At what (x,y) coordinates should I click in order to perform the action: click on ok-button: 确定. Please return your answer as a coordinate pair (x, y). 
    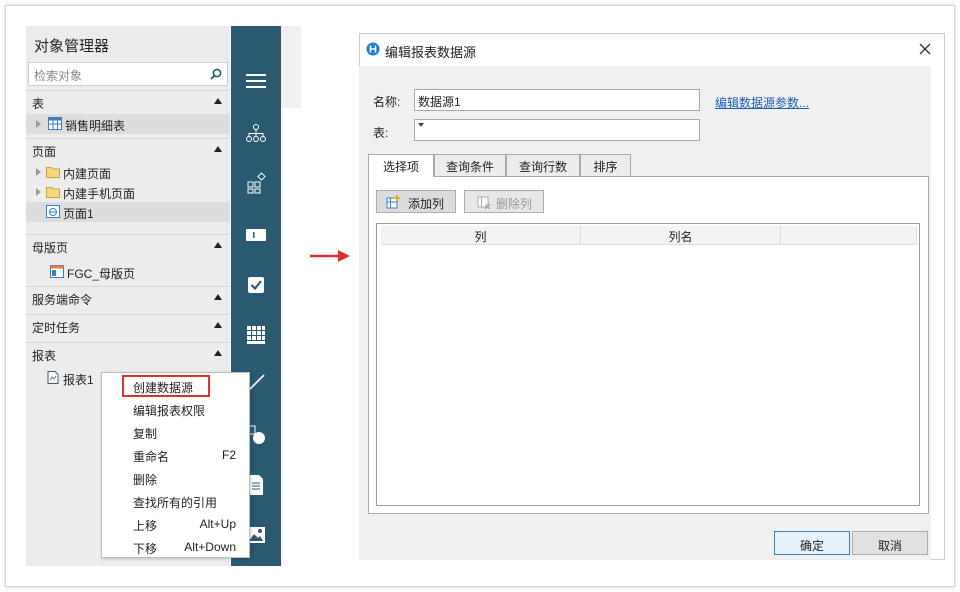
    Looking at the image, I should click on (812, 543).